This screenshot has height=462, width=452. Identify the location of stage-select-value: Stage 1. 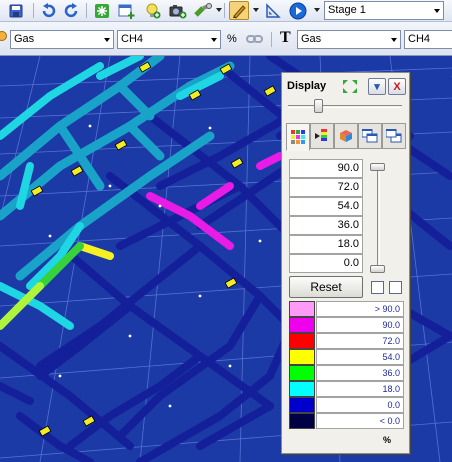
(347, 10).